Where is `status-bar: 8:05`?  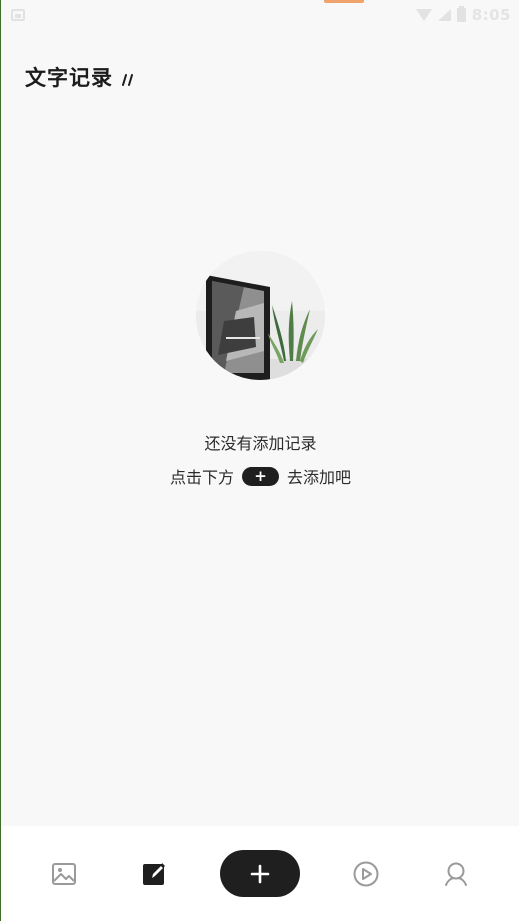
status-bar: 8:05 is located at coordinates (260, 15).